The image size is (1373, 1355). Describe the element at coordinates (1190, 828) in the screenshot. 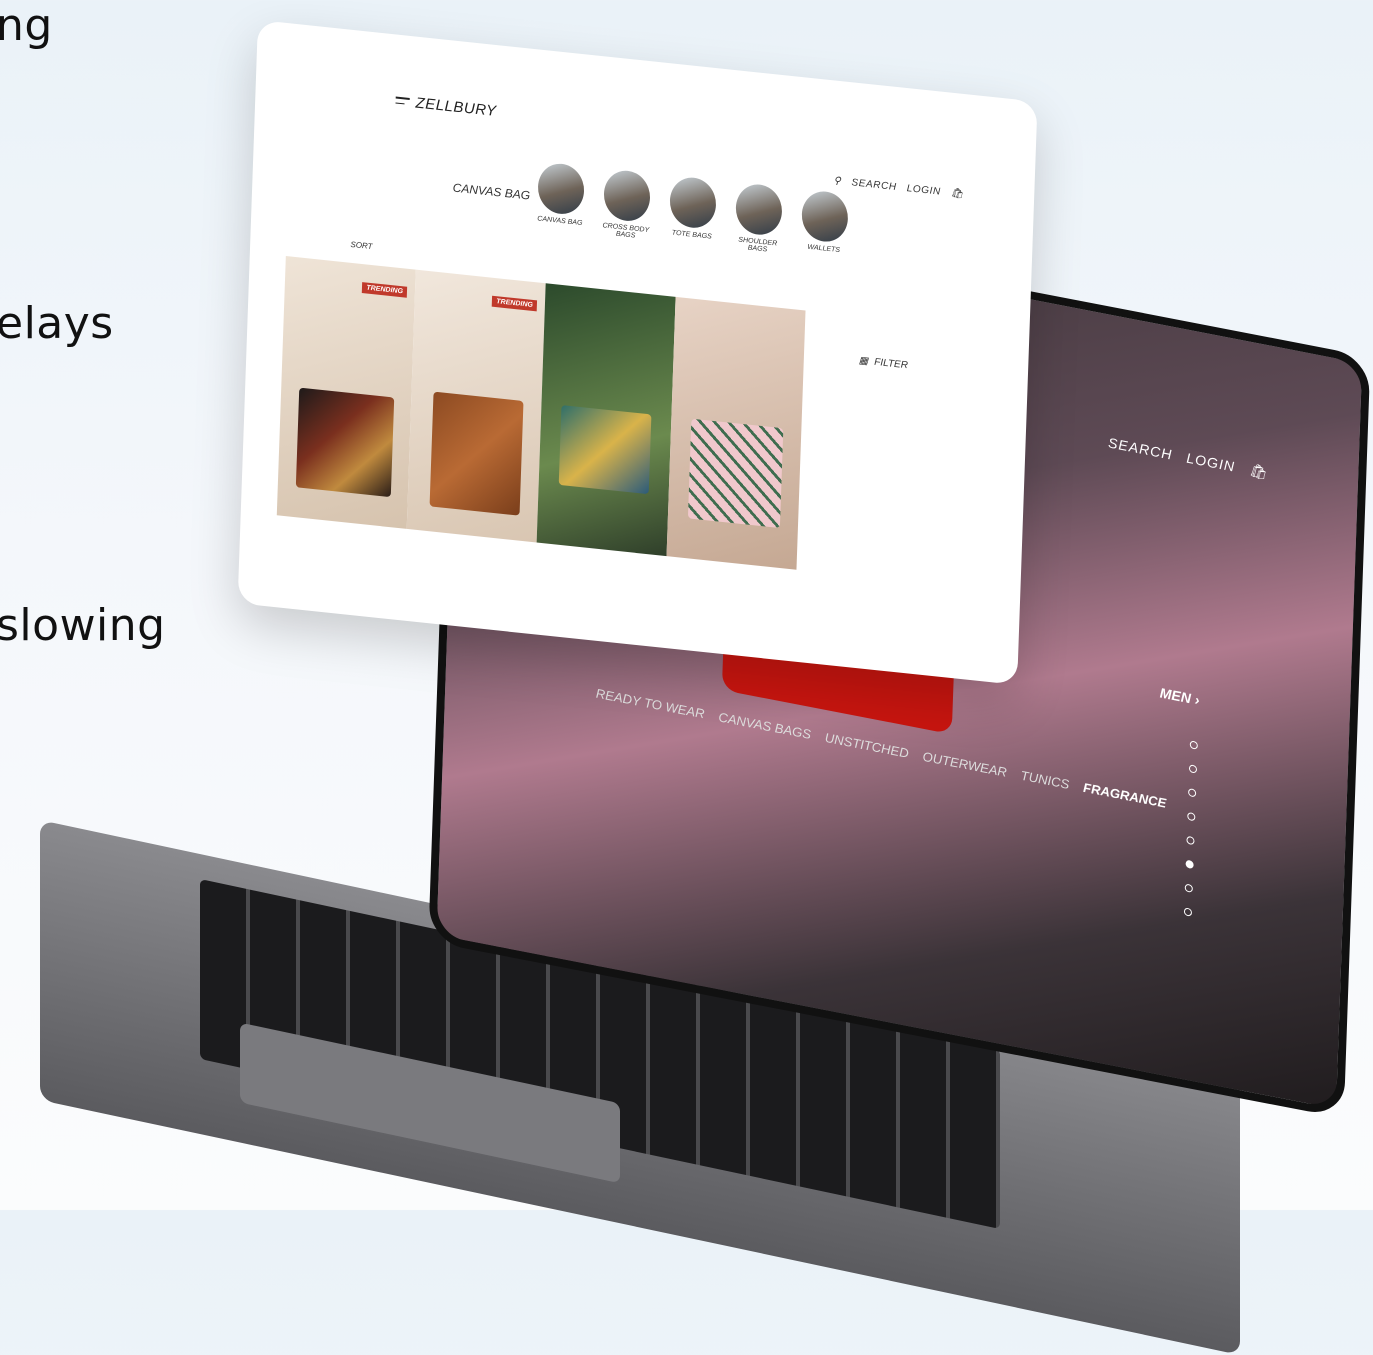

I see `slide-dots` at that location.